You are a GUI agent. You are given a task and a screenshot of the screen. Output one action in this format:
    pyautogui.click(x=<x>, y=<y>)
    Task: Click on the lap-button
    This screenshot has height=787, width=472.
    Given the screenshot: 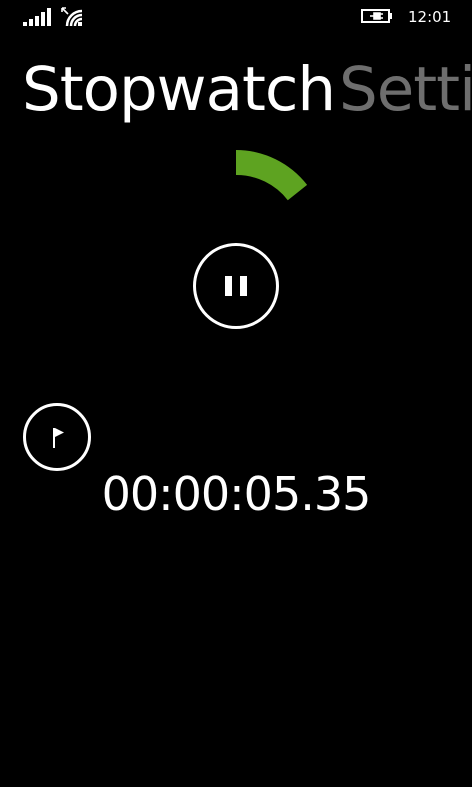 What is the action you would take?
    pyautogui.click(x=57, y=437)
    